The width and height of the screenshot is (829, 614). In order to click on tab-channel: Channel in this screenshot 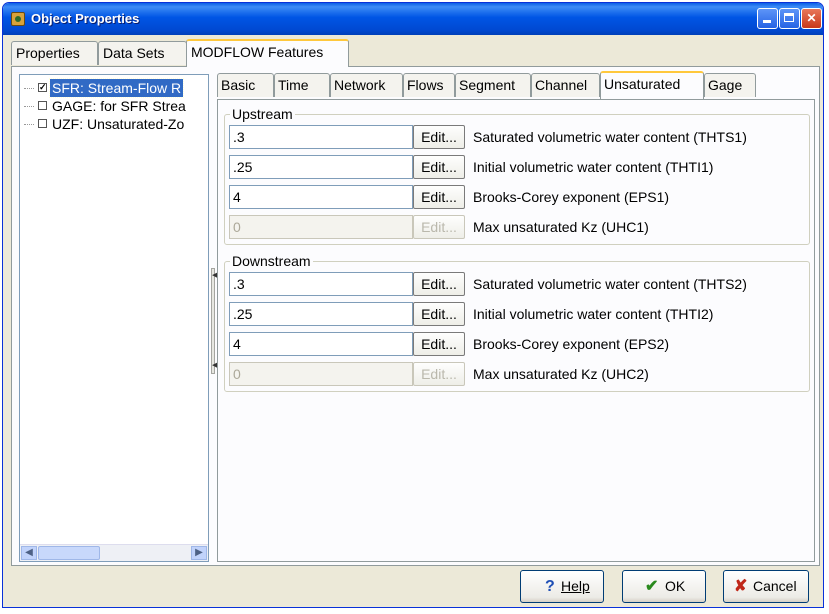, I will do `click(565, 85)`.